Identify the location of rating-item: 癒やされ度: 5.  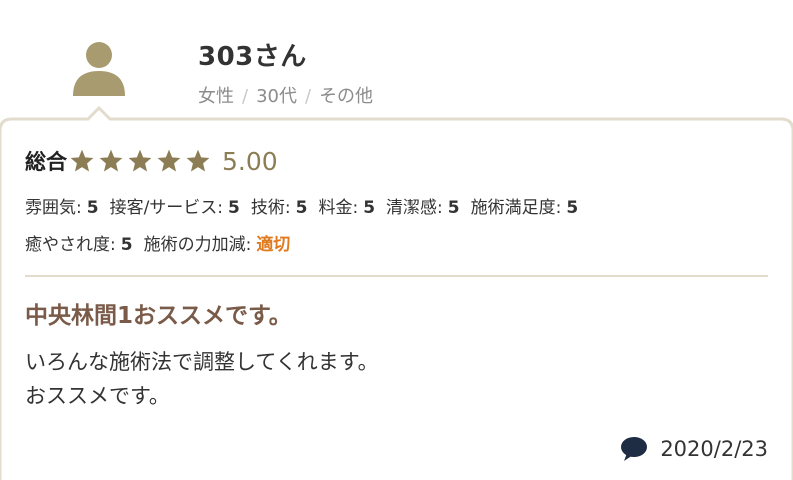
(79, 245).